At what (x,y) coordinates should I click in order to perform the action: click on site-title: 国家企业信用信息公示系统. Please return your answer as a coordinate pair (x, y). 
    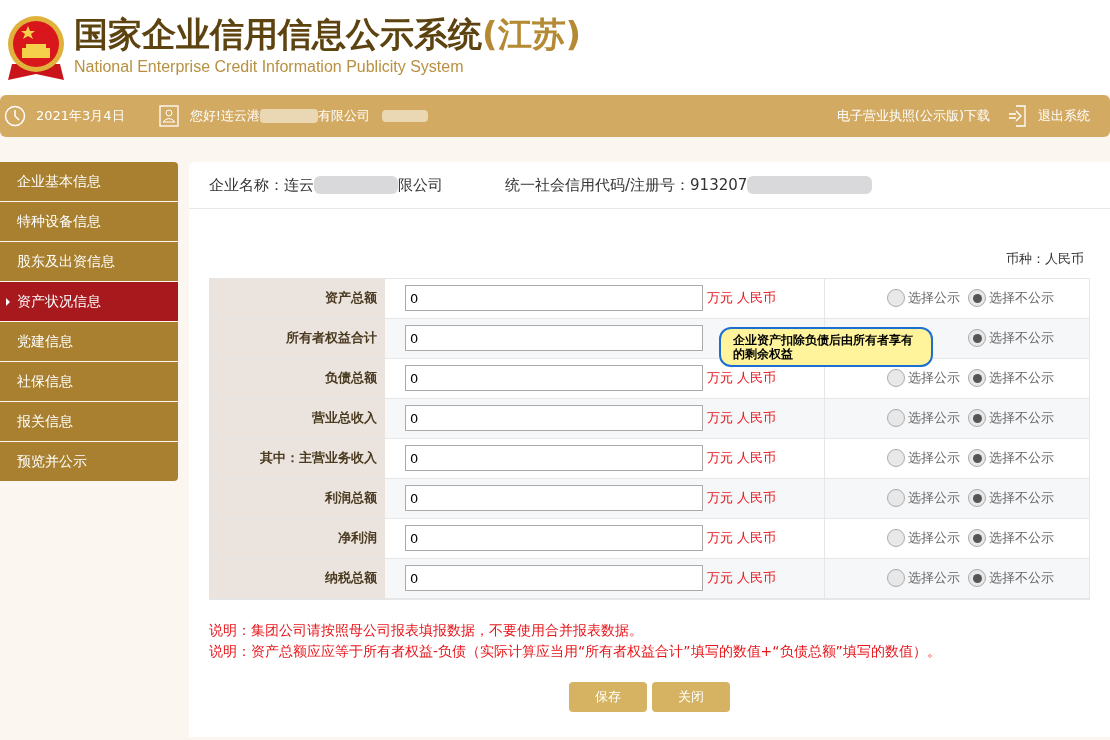
    Looking at the image, I should click on (278, 33).